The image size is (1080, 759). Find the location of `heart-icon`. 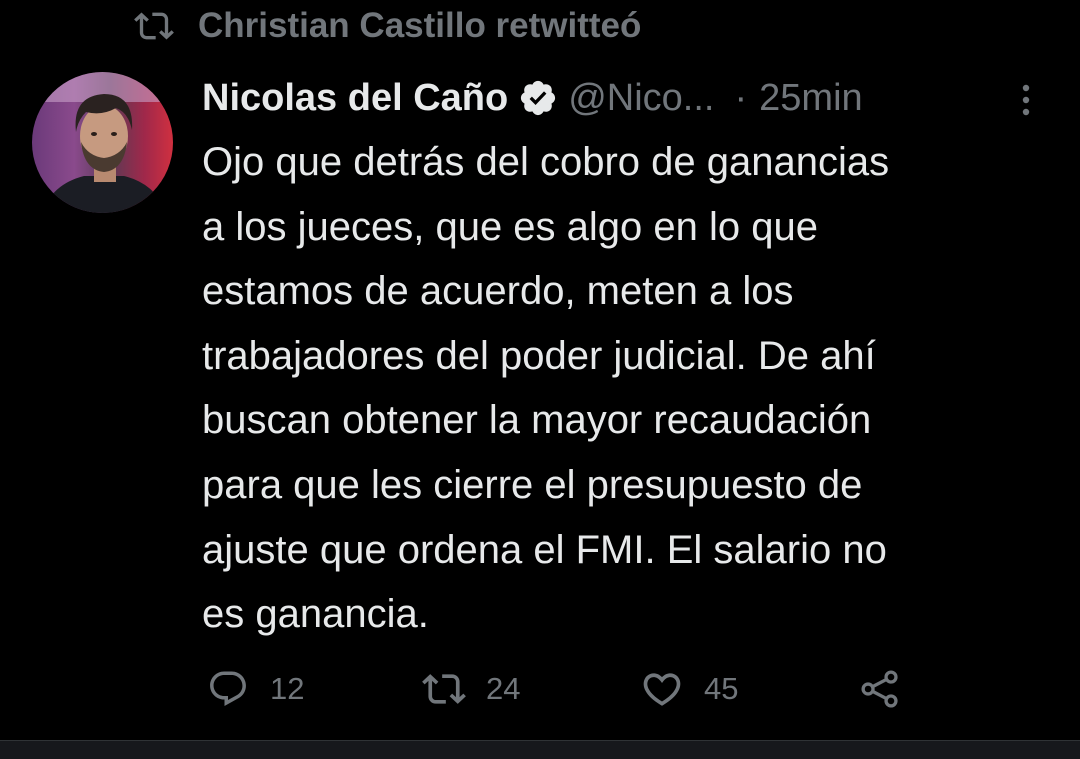

heart-icon is located at coordinates (662, 689).